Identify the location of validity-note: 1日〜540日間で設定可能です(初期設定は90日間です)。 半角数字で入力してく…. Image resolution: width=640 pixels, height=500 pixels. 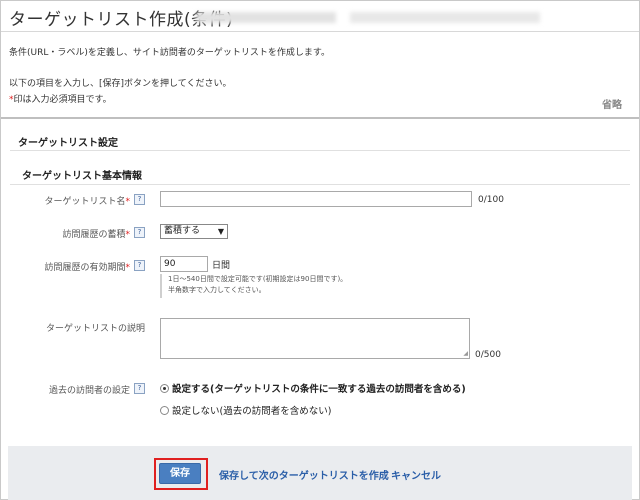
(265, 286).